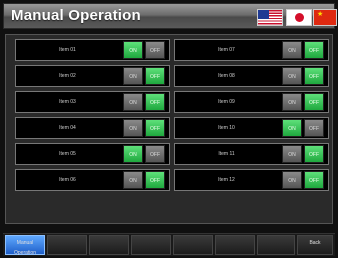 This screenshot has height=258, width=338. What do you see at coordinates (67, 50) in the screenshot?
I see `item-label: Item 01` at bounding box center [67, 50].